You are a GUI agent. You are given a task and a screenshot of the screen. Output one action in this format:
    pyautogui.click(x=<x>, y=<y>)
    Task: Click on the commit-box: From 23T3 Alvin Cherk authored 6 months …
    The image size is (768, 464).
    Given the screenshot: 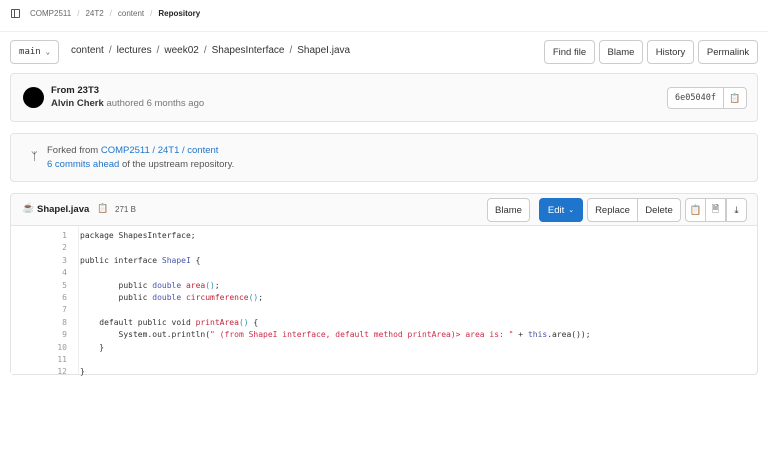 What is the action you would take?
    pyautogui.click(x=384, y=97)
    